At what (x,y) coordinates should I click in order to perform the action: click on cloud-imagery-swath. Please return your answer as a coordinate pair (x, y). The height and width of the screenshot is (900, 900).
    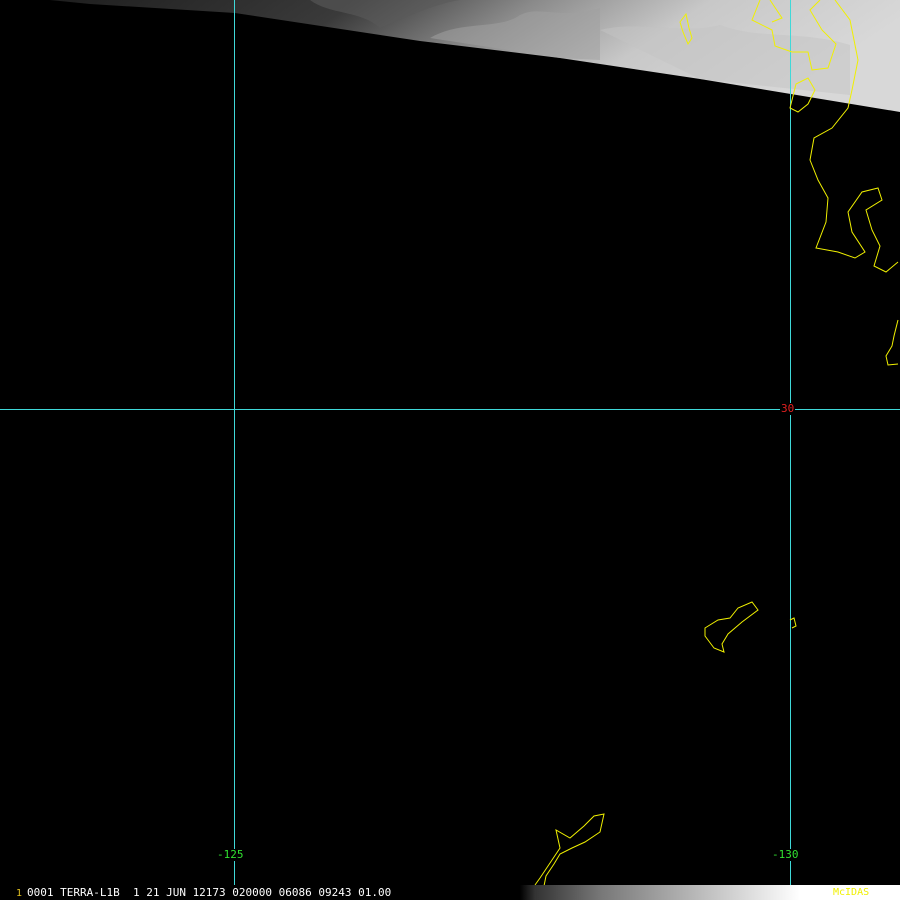
    Looking at the image, I should click on (475, 56).